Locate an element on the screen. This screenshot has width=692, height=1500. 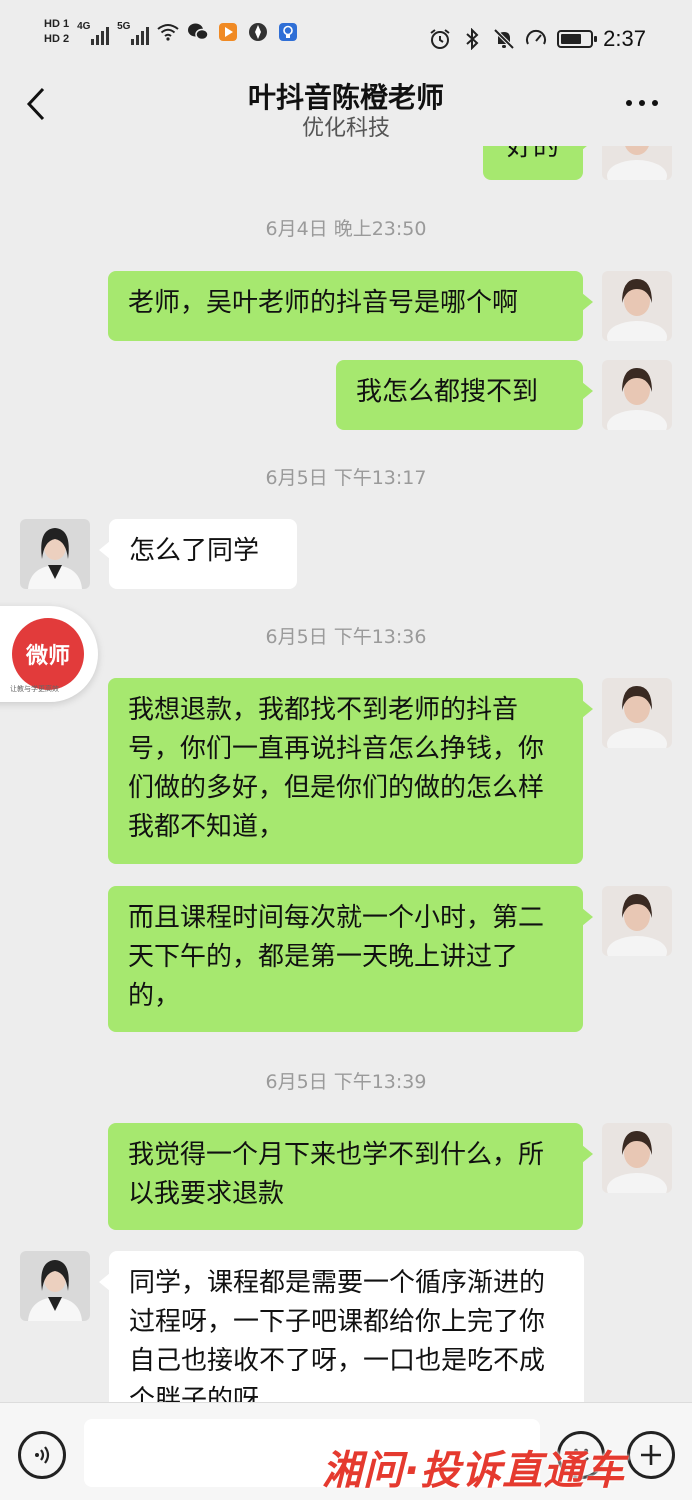
timestamp: 6月5日 下午13:39 is located at coordinates (346, 1082).